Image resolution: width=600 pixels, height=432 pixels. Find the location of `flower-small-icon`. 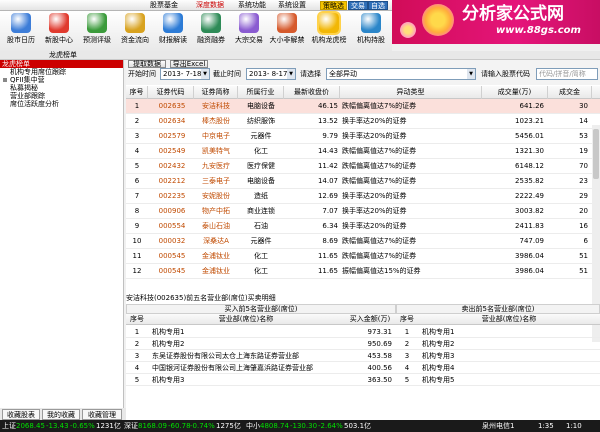

flower-small-icon is located at coordinates (408, 30).